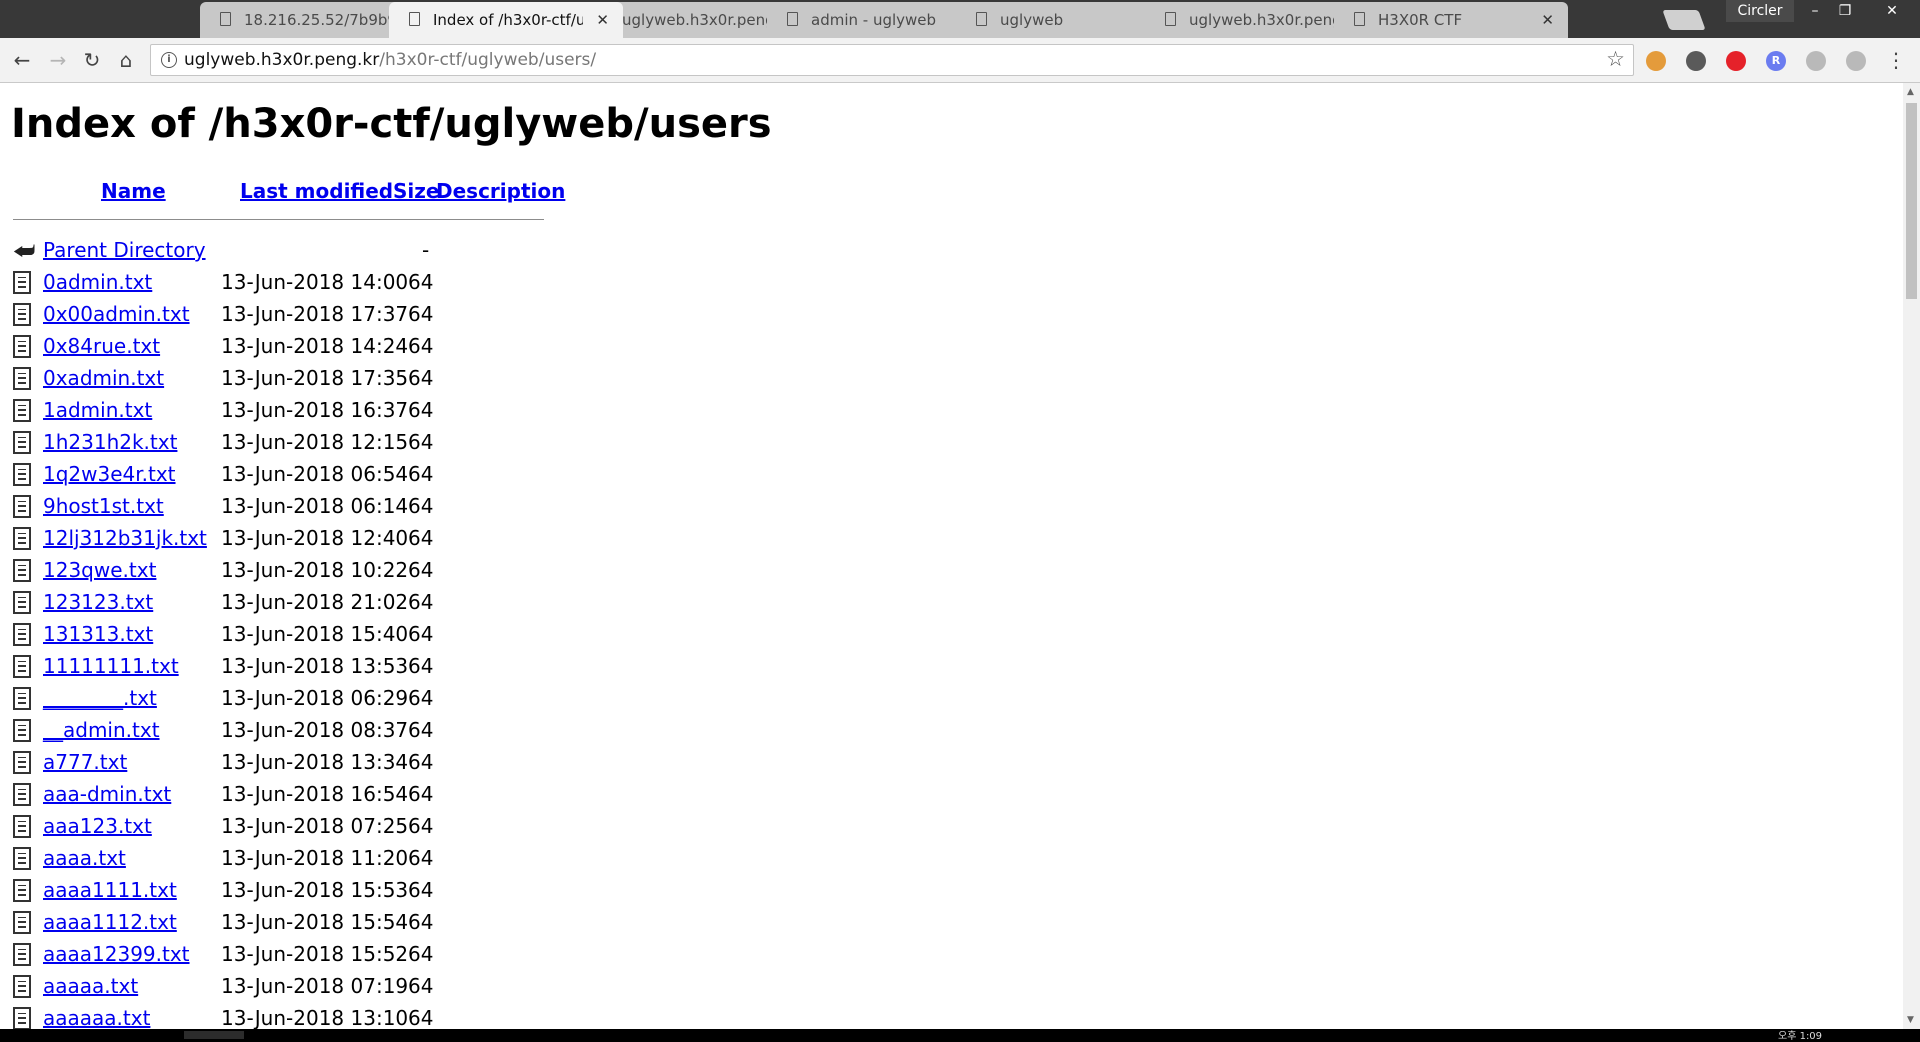  Describe the element at coordinates (110, 442) in the screenshot. I see `file-link: 1h231h2k.txt` at that location.